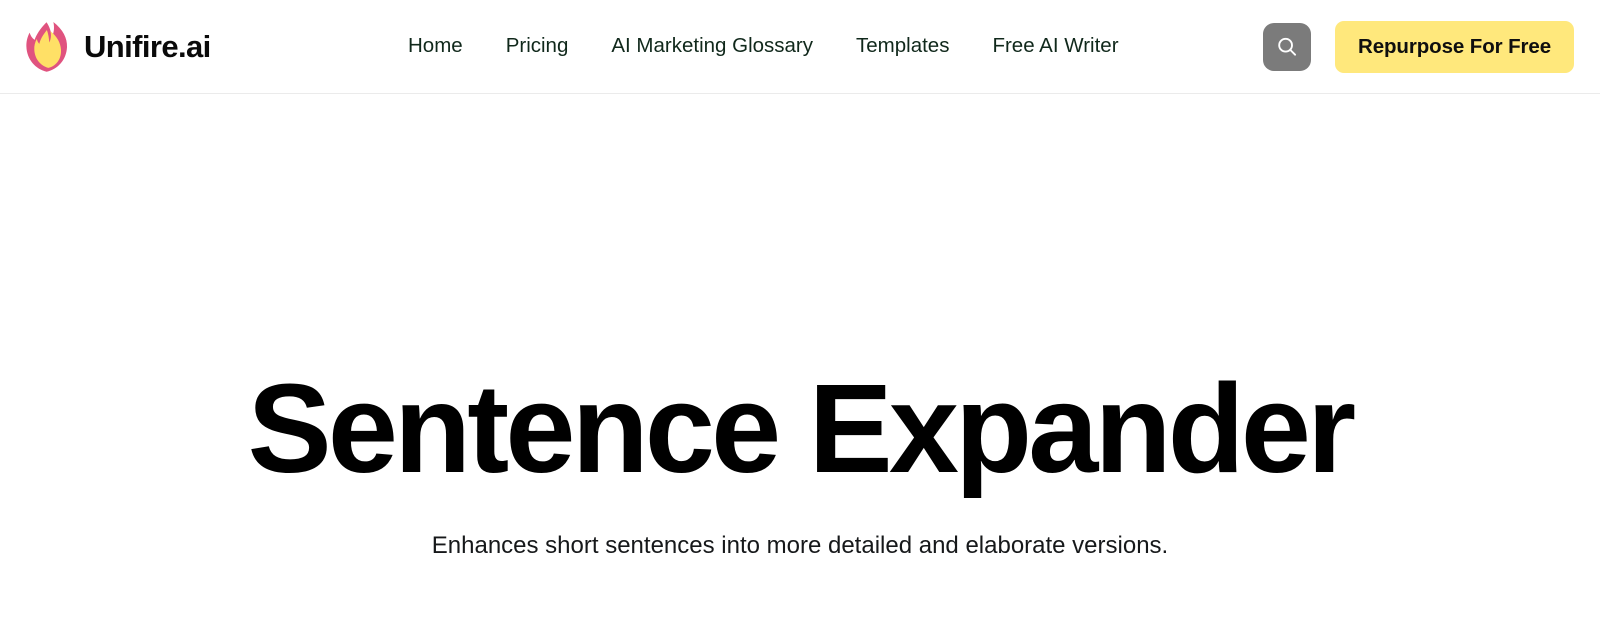 The height and width of the screenshot is (637, 1600). I want to click on brand-logo-link: Unifire.ai, so click(118, 46).